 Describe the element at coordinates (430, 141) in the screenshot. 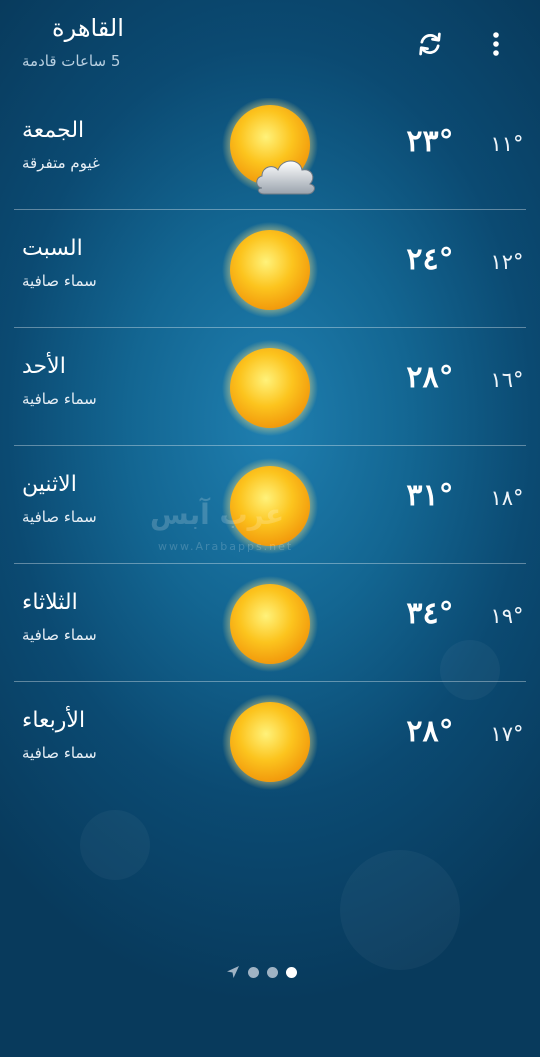

I see `high-temp: ٢٣°` at that location.